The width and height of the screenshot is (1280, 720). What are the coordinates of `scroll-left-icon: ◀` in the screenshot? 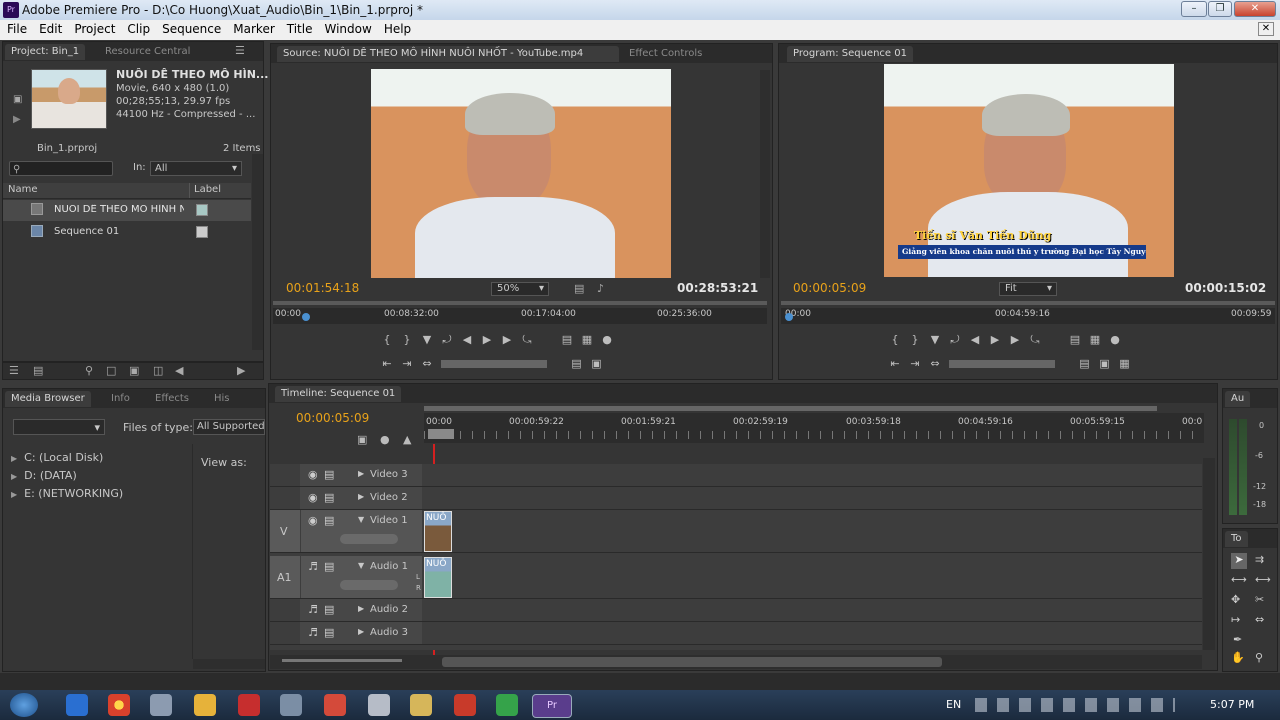 It's located at (179, 370).